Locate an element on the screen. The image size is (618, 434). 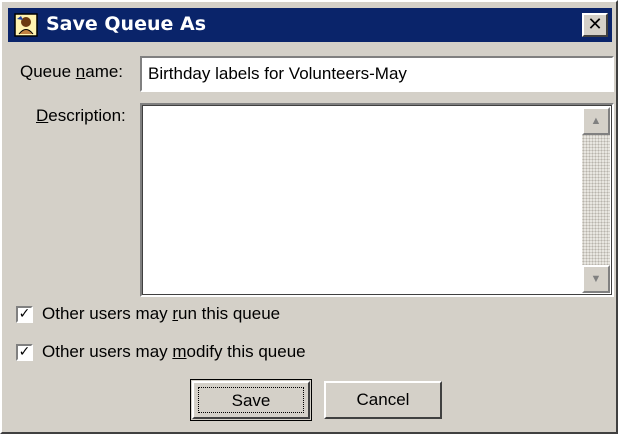
arrow-up-icon: ▲ is located at coordinates (596, 121).